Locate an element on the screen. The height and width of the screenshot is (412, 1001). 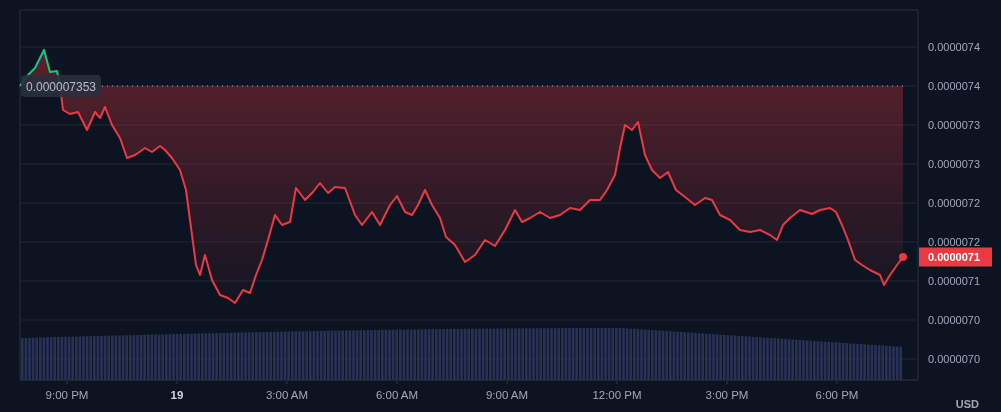
reference-price-label: 0.000007353 is located at coordinates (61, 86).